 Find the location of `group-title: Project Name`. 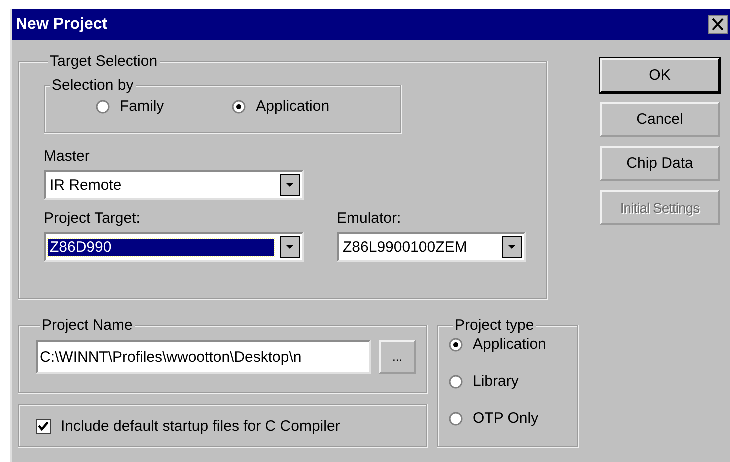

group-title: Project Name is located at coordinates (87, 326).